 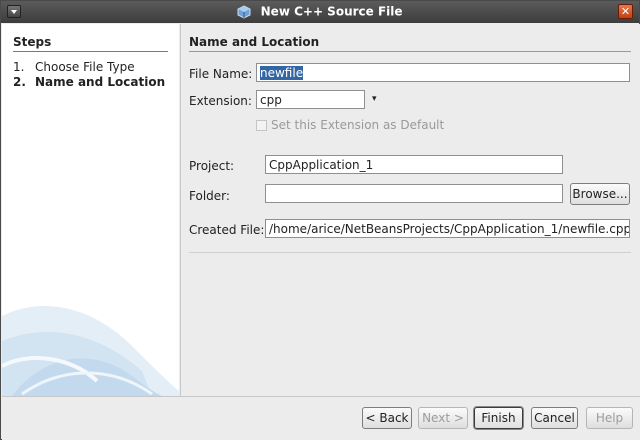 What do you see at coordinates (414, 193) in the screenshot?
I see `folder-input` at bounding box center [414, 193].